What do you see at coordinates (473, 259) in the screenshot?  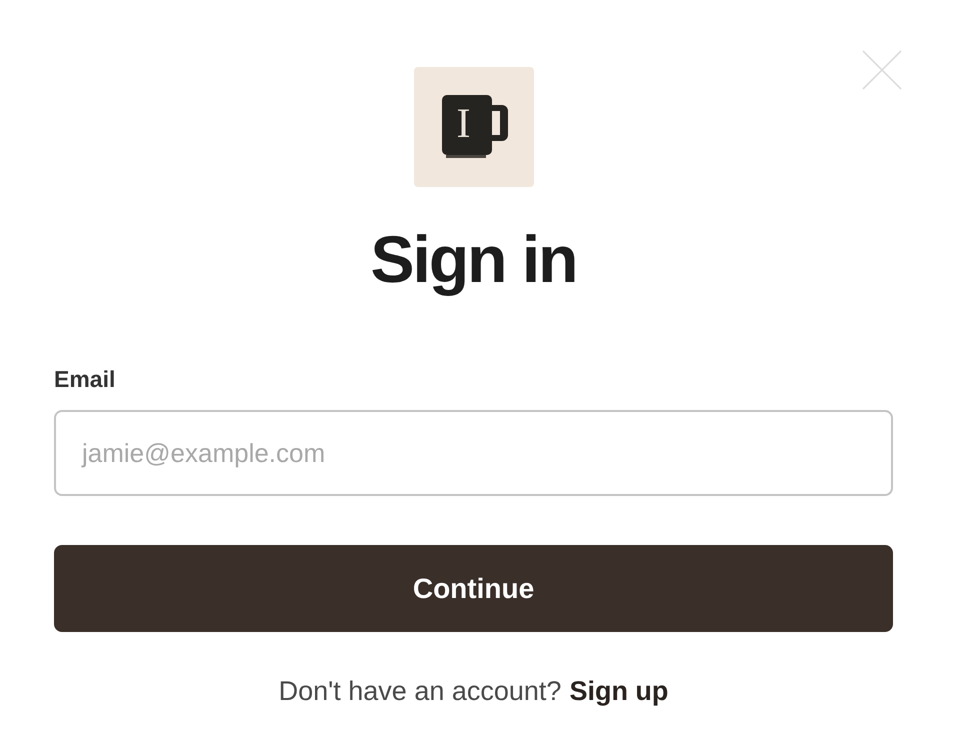 I see `page-title: Sign in` at bounding box center [473, 259].